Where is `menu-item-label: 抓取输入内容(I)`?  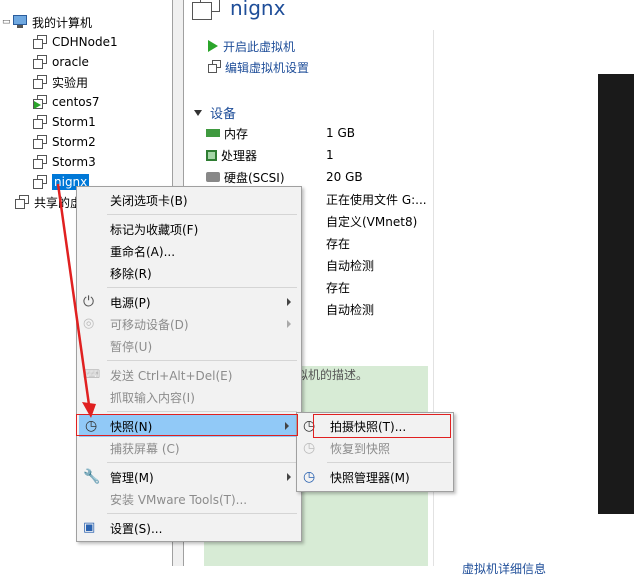 menu-item-label: 抓取输入内容(I) is located at coordinates (152, 397).